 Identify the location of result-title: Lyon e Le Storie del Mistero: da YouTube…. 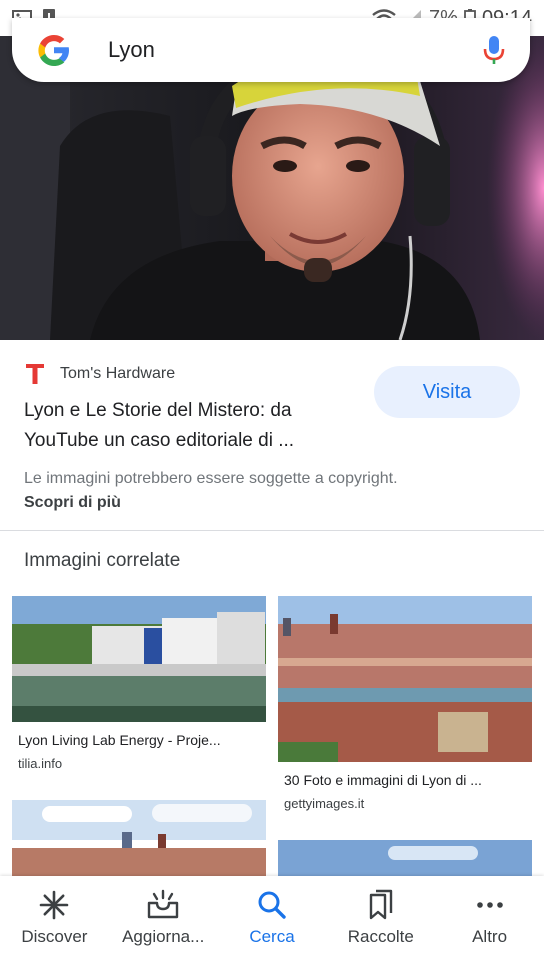
(194, 426).